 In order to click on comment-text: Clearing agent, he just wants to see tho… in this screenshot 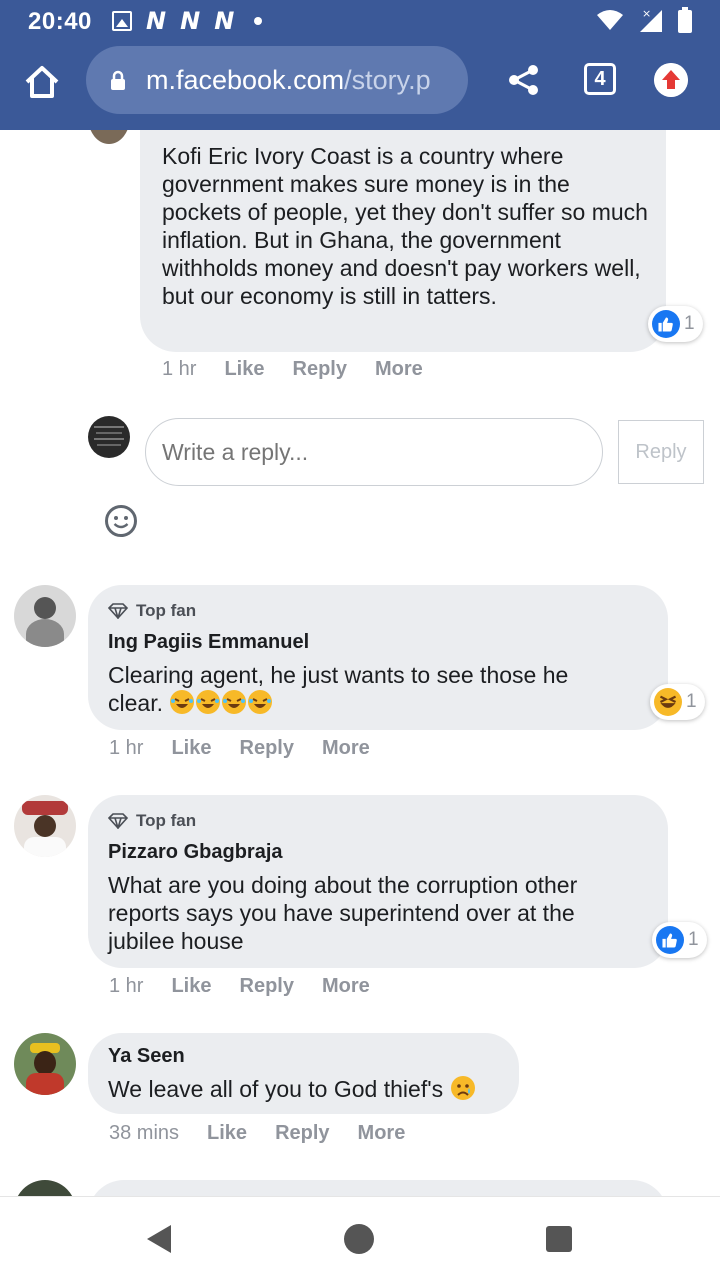, I will do `click(368, 689)`.